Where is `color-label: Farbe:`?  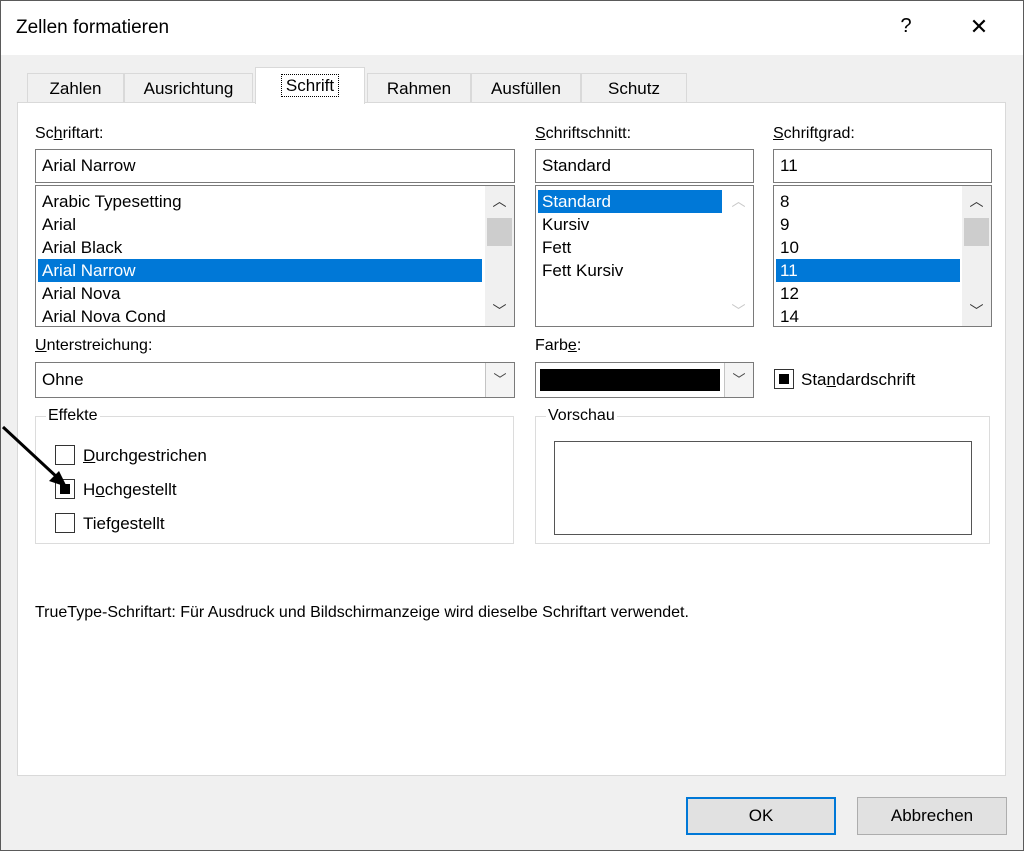 color-label: Farbe: is located at coordinates (558, 345).